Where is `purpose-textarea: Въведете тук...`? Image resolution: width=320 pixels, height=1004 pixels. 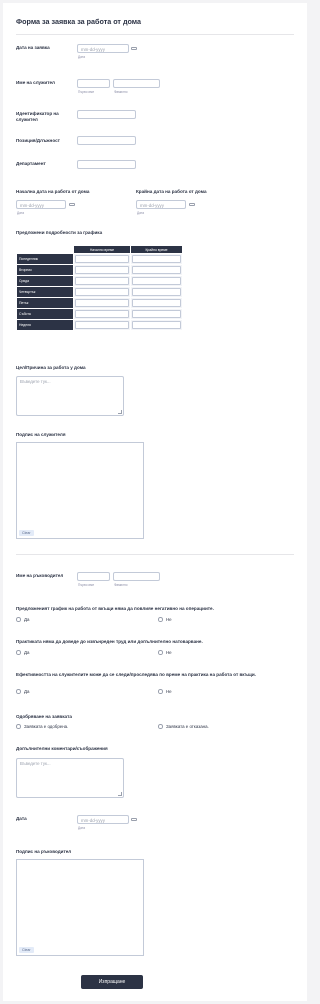
purpose-textarea: Въведете тук... is located at coordinates (70, 396).